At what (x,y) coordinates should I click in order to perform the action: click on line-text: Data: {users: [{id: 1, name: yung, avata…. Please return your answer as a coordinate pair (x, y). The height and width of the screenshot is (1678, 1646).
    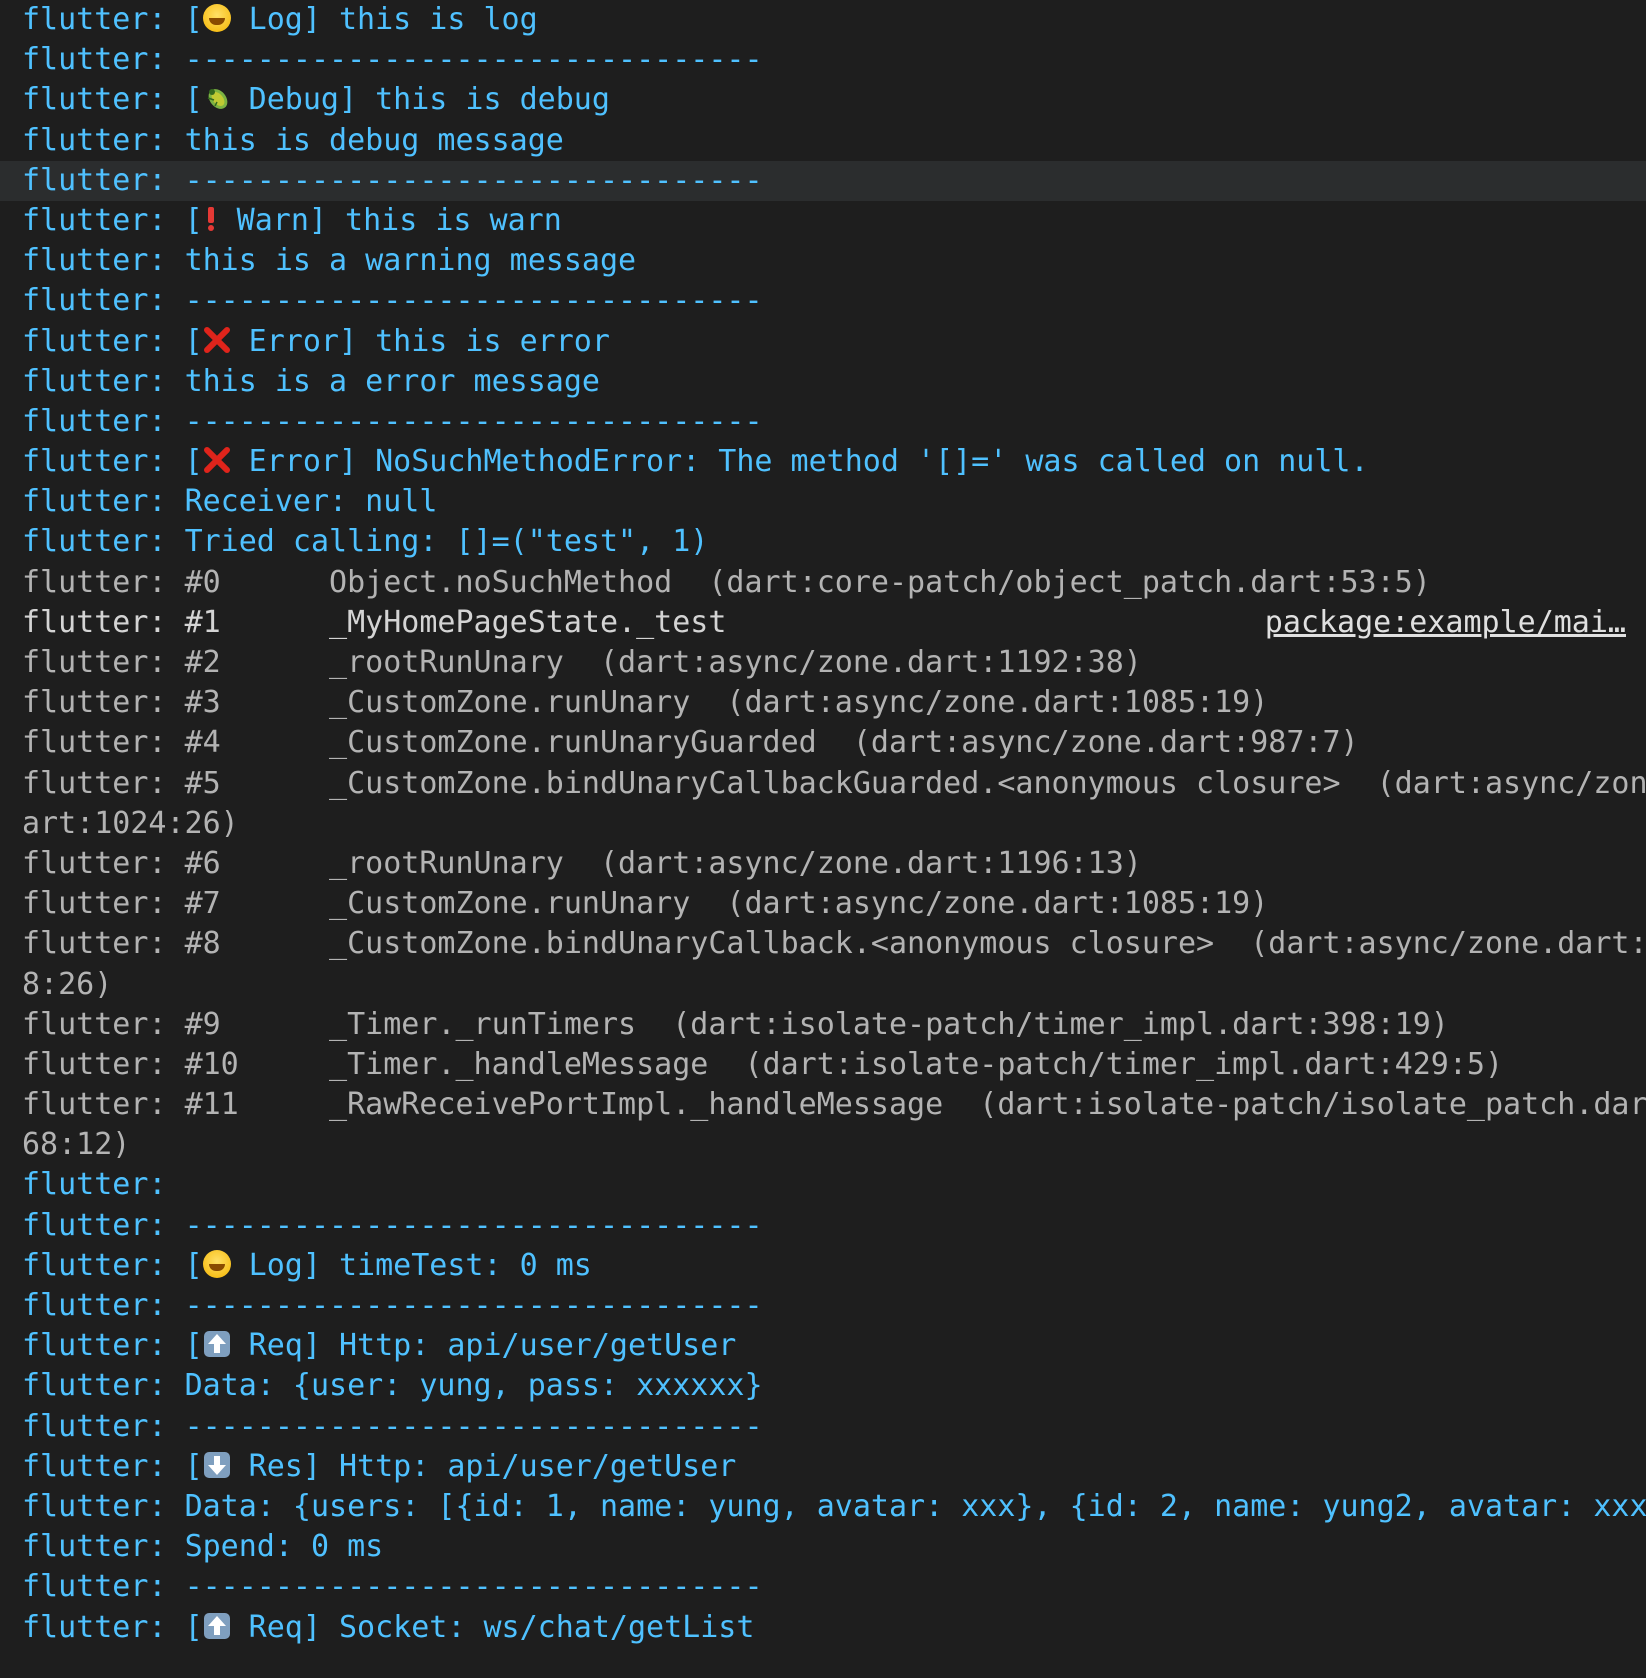
    Looking at the image, I should click on (915, 1506).